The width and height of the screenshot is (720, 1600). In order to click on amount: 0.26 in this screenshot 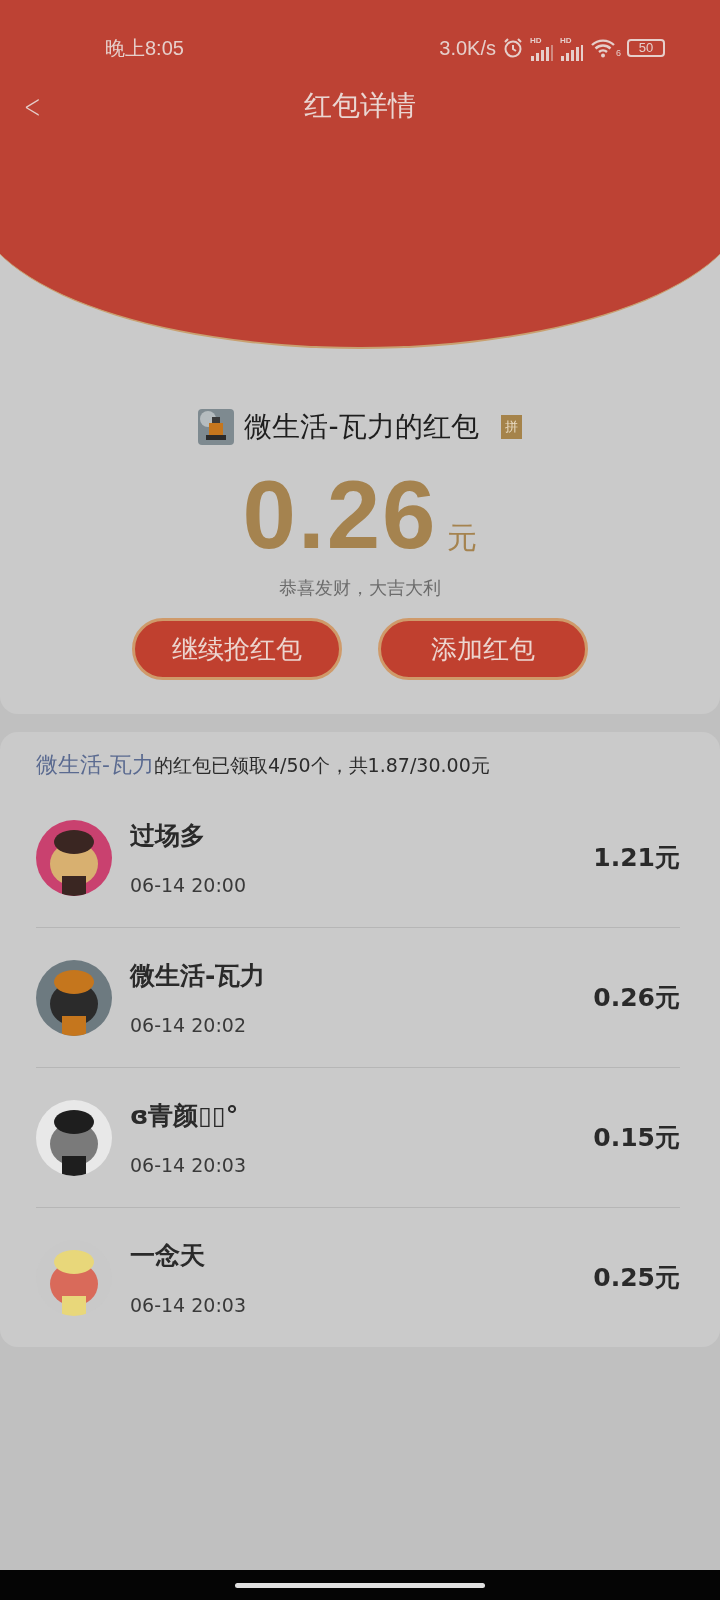, I will do `click(340, 515)`.